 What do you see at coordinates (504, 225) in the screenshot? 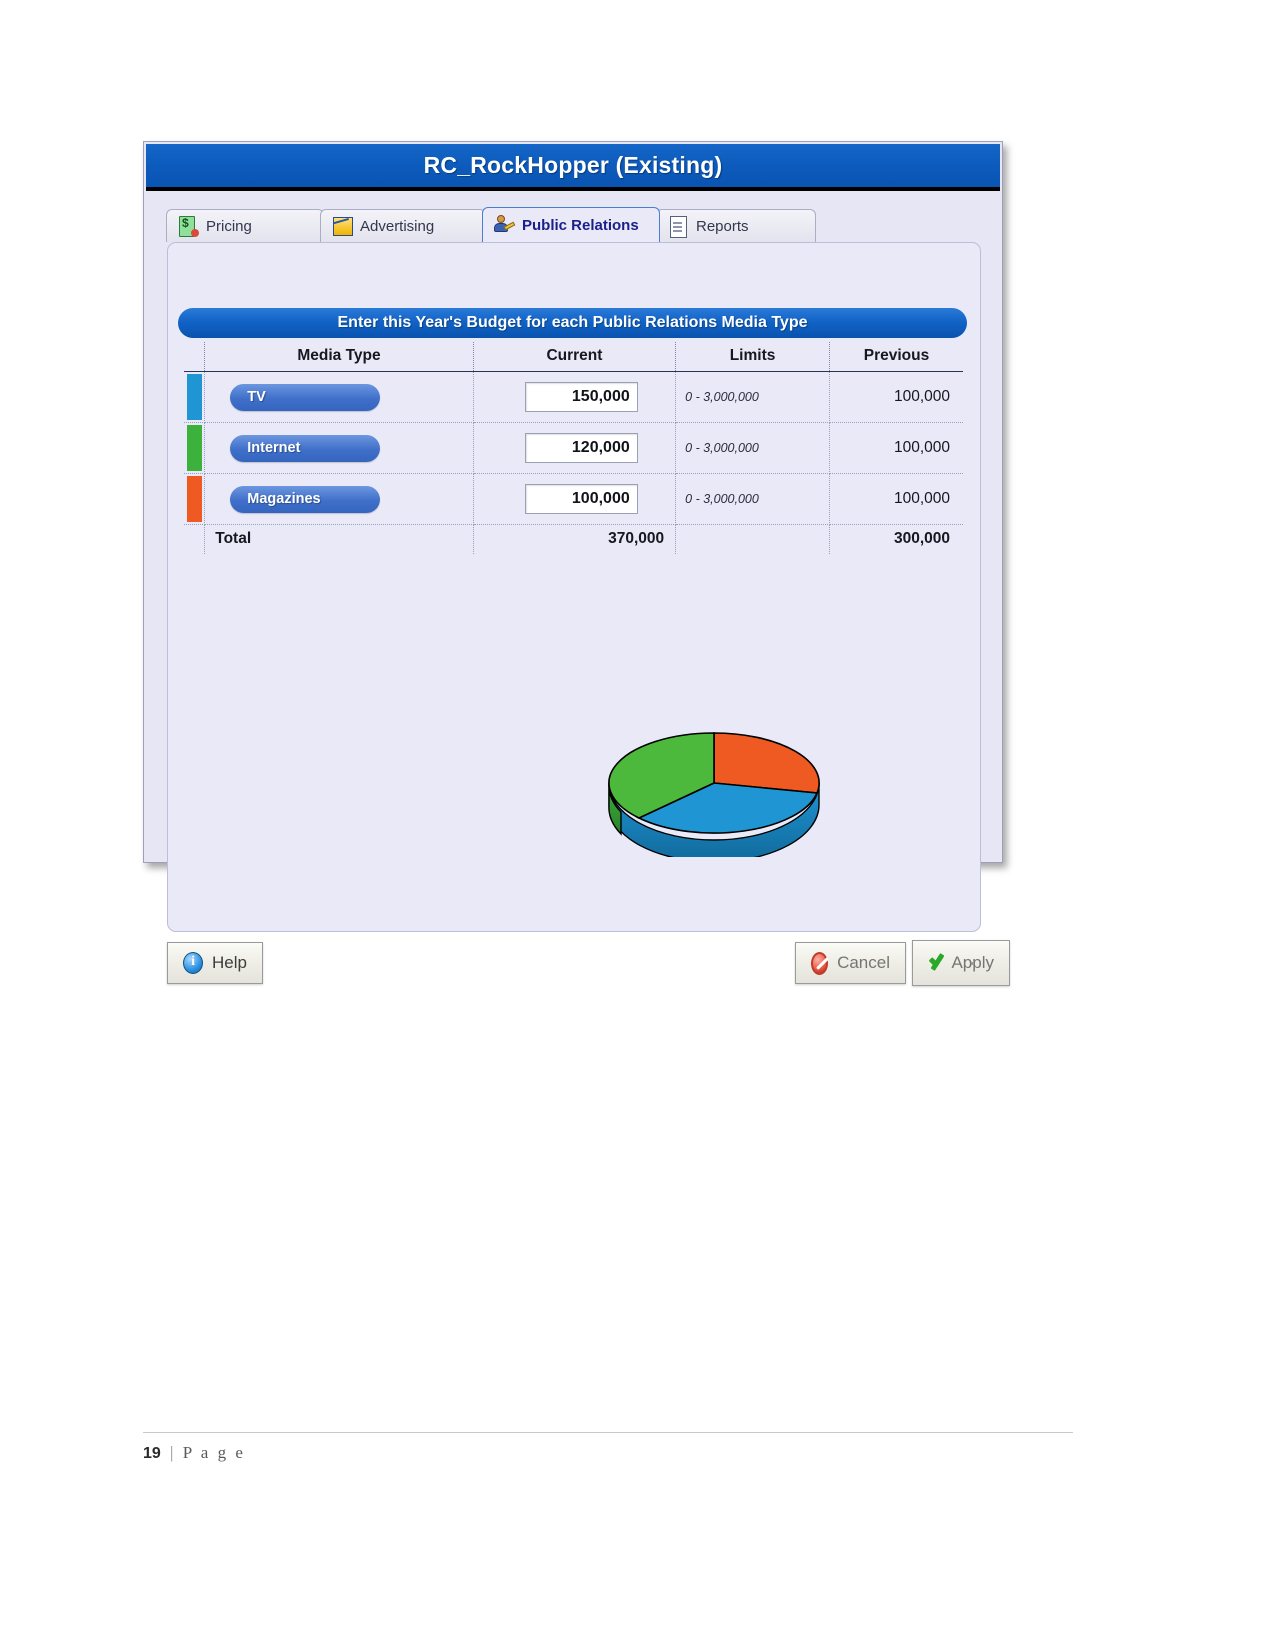
I see `person-icon` at bounding box center [504, 225].